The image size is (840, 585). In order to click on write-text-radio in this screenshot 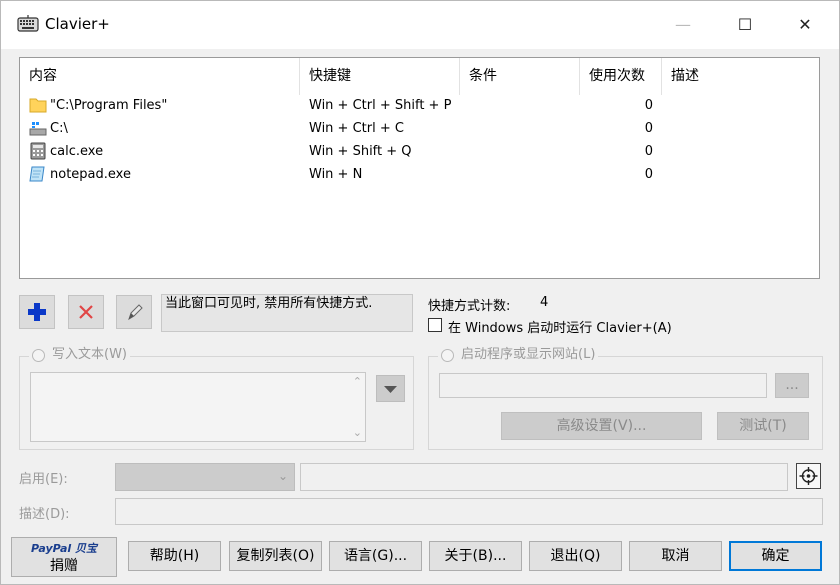, I will do `click(38, 355)`.